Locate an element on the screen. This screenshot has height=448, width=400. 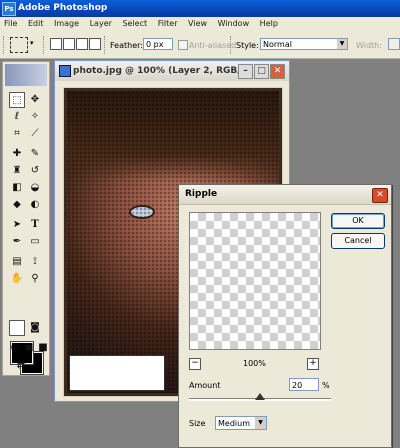
feather-input: 0 px is located at coordinates (158, 44).